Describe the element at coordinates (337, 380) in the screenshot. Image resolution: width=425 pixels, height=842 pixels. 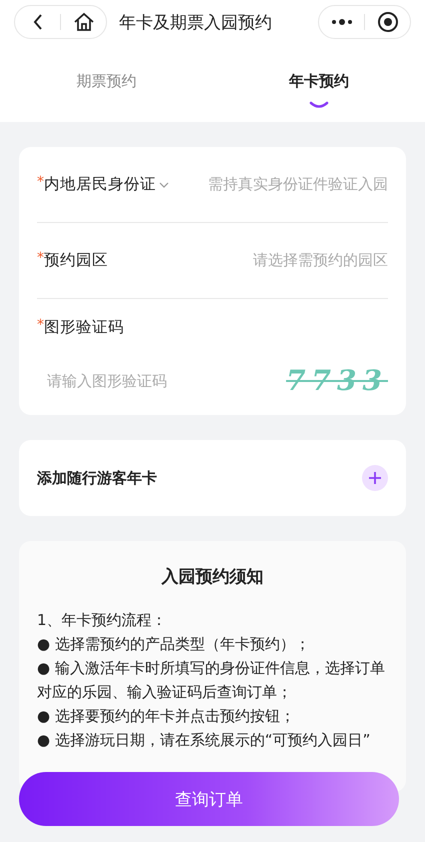
I see `captcha-image: 7733` at that location.